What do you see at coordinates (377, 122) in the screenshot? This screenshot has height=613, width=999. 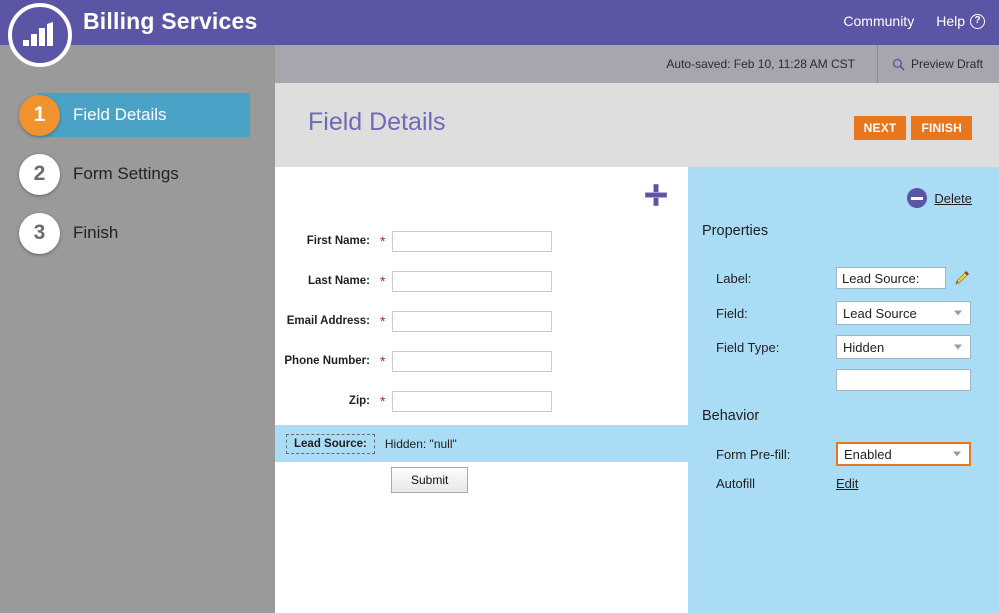 I see `page-title: Field Details` at bounding box center [377, 122].